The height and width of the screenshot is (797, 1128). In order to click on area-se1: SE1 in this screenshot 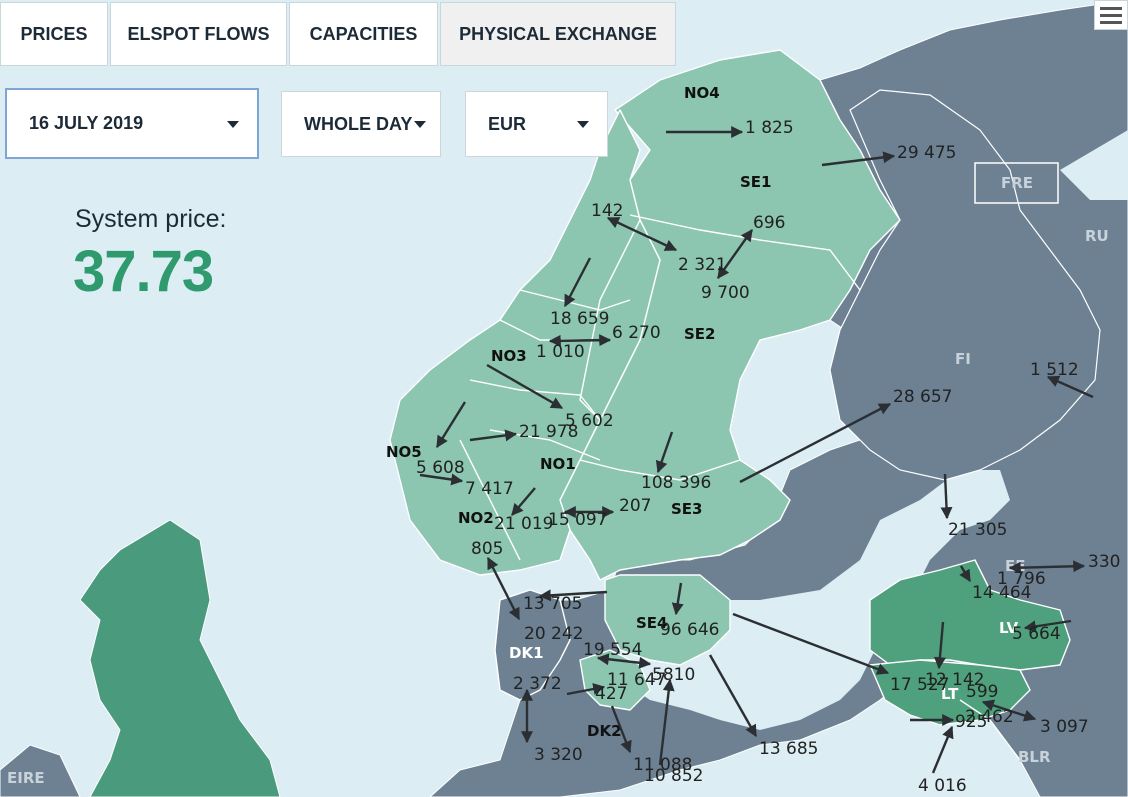, I will do `click(756, 182)`.